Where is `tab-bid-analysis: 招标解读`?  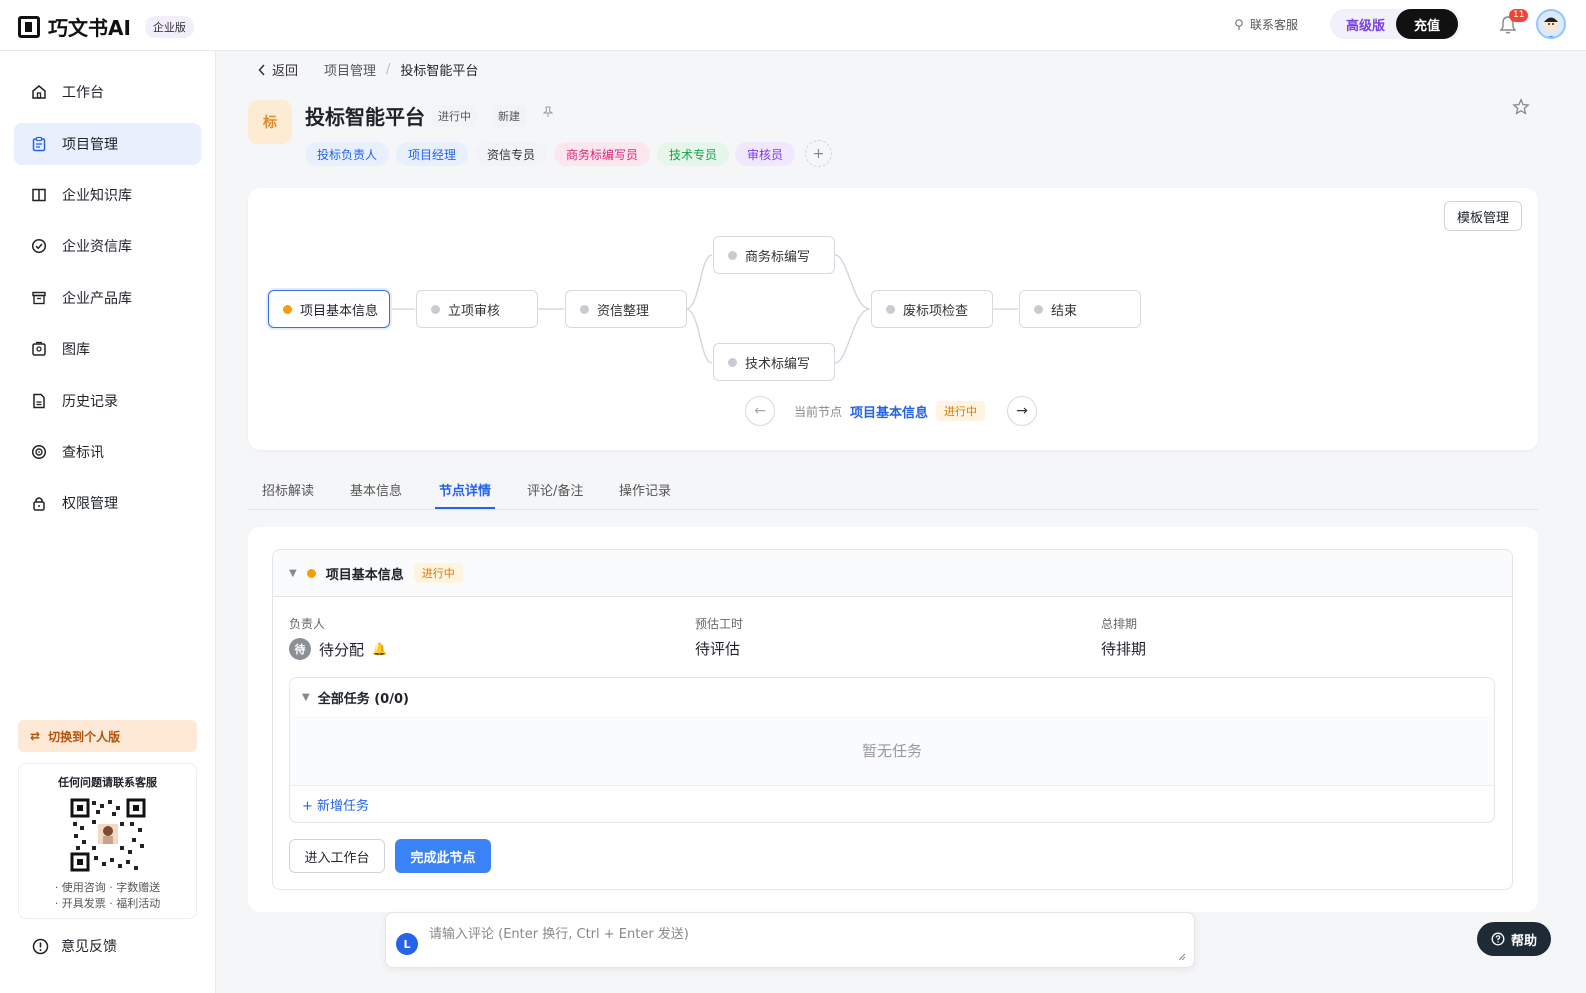
tab-bid-analysis: 招标解读 is located at coordinates (288, 489).